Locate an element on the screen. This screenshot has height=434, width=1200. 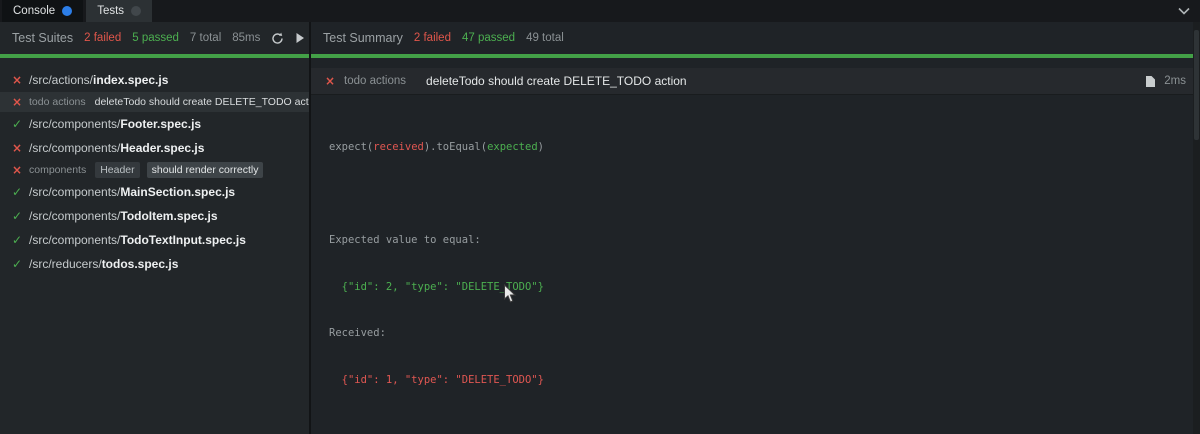
test-suites-title: Test Suites is located at coordinates (43, 38).